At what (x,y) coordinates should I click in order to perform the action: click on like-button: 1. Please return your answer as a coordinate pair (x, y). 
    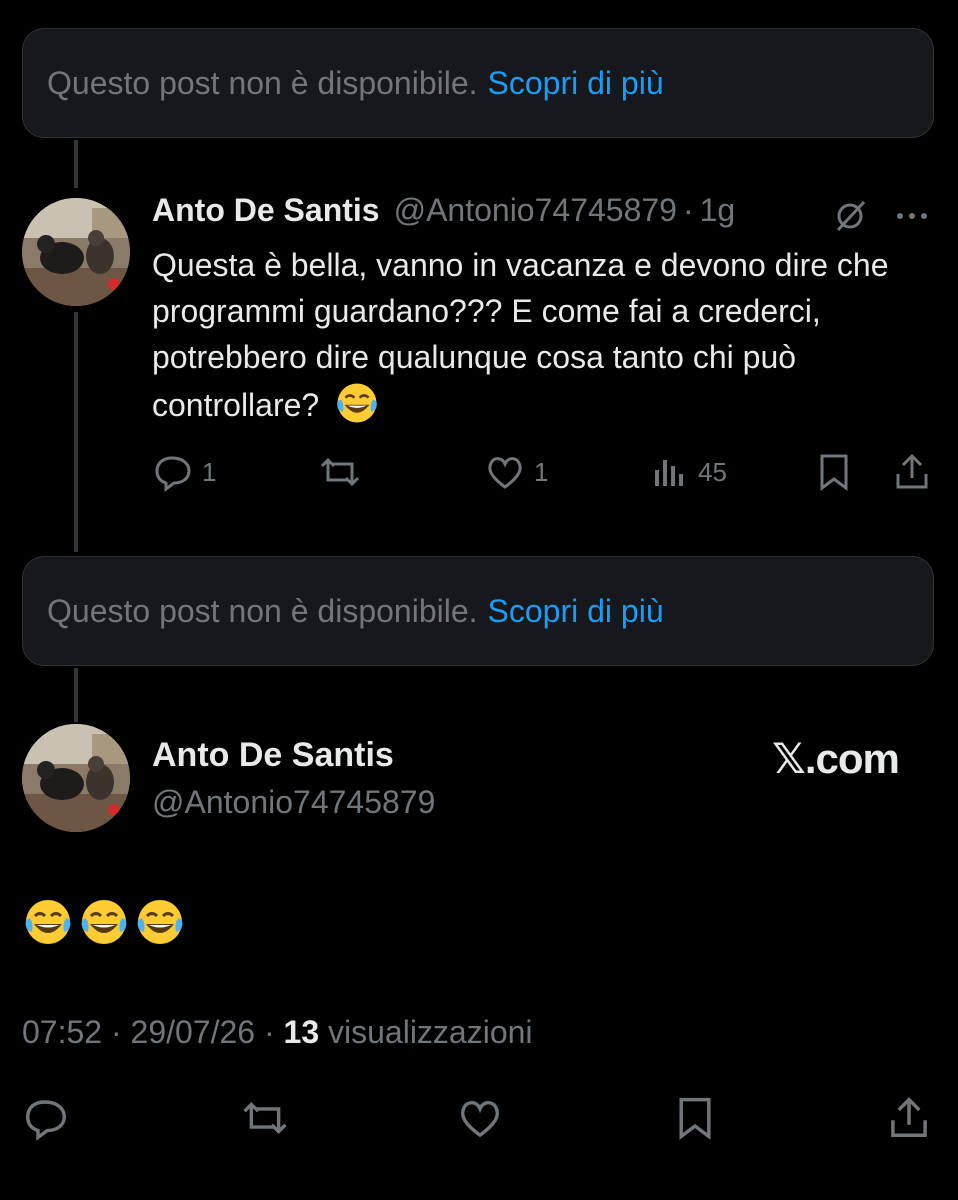
    Looking at the image, I should click on (516, 472).